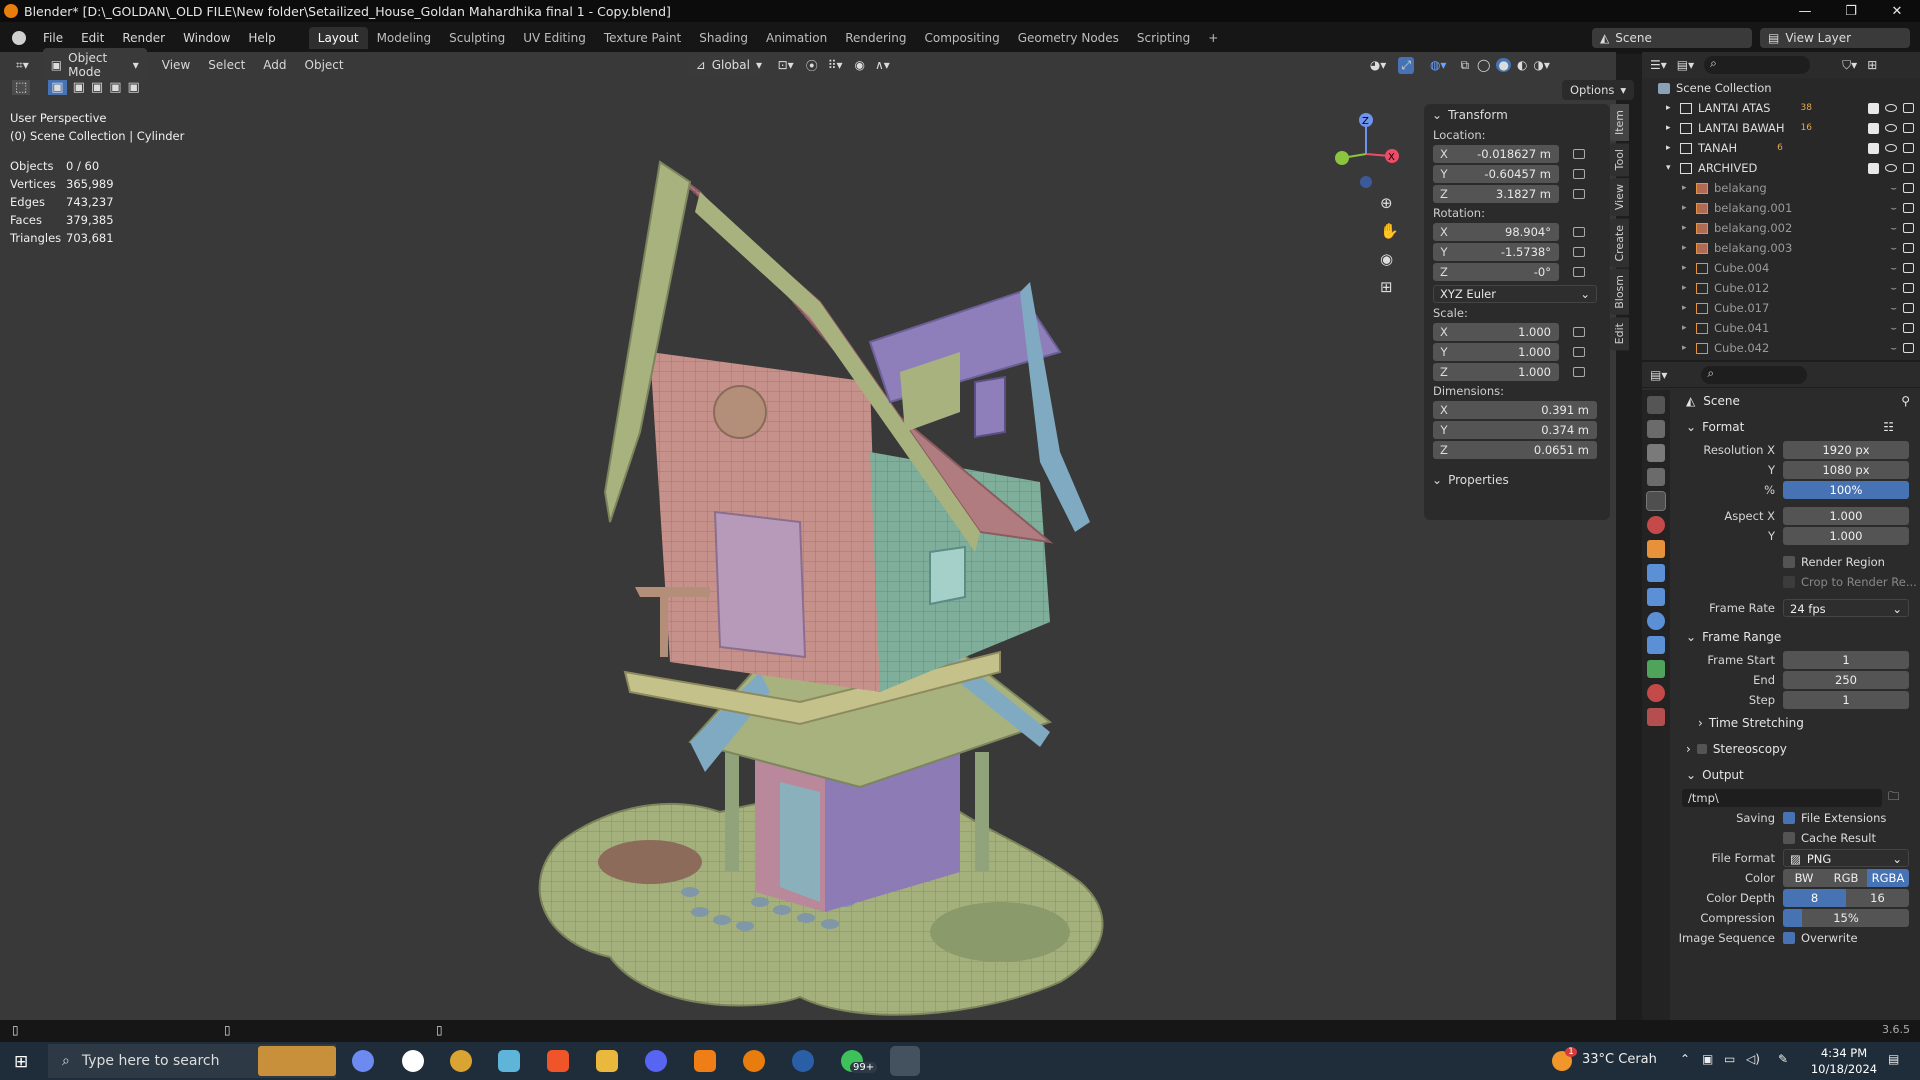  Describe the element at coordinates (1521, 331) in the screenshot. I see `scale-x-row: X 1.000` at that location.